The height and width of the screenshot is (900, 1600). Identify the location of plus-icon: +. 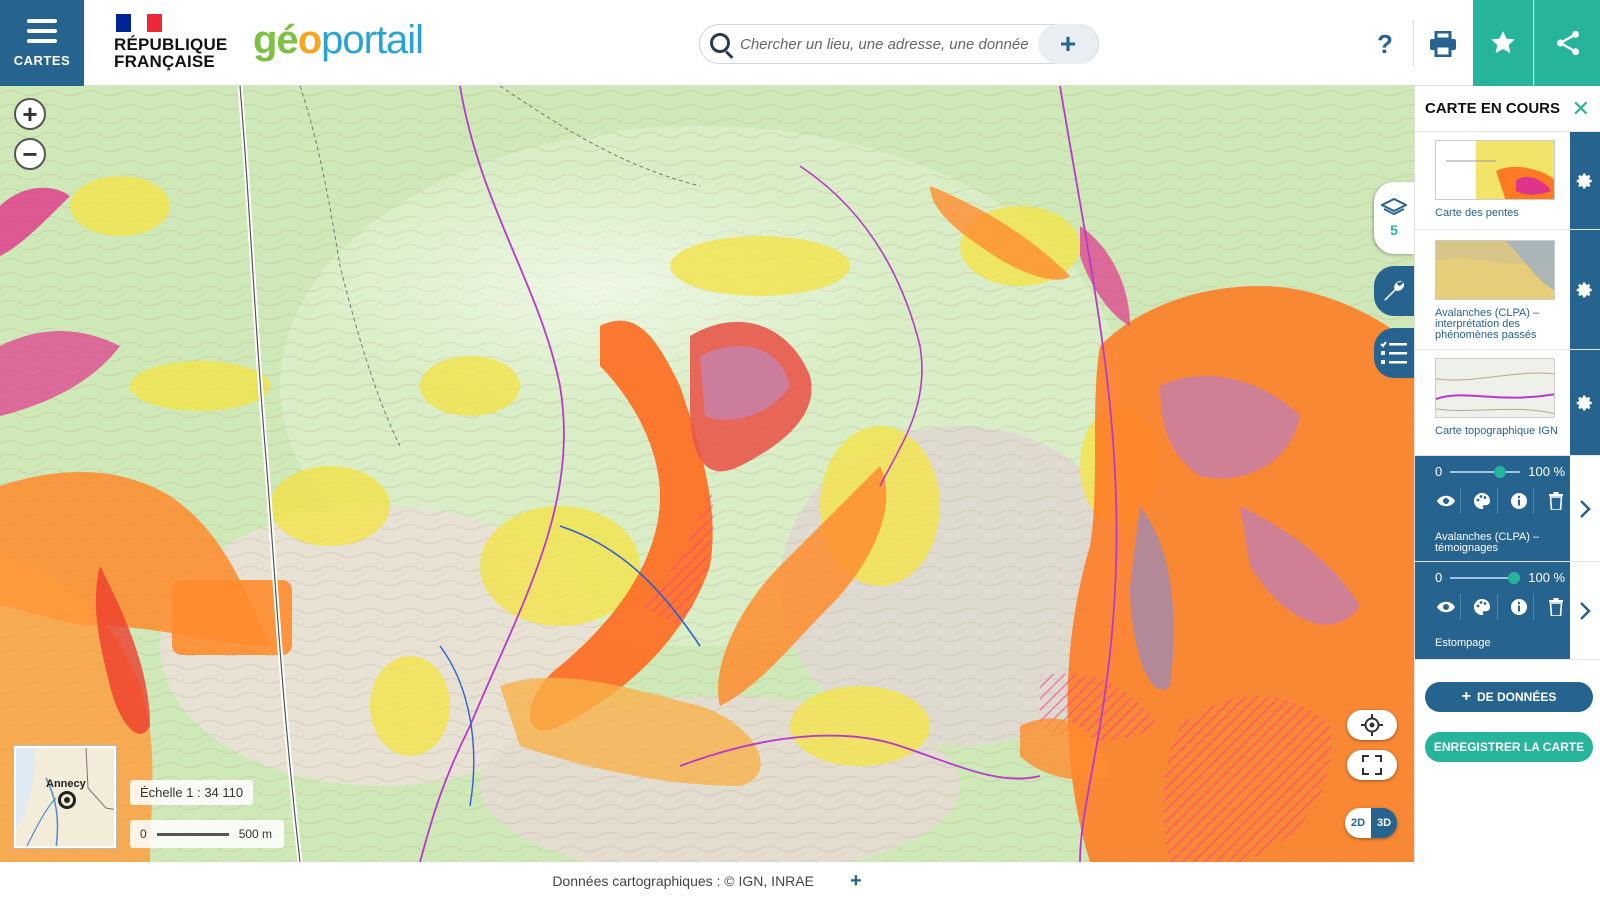
(1466, 696).